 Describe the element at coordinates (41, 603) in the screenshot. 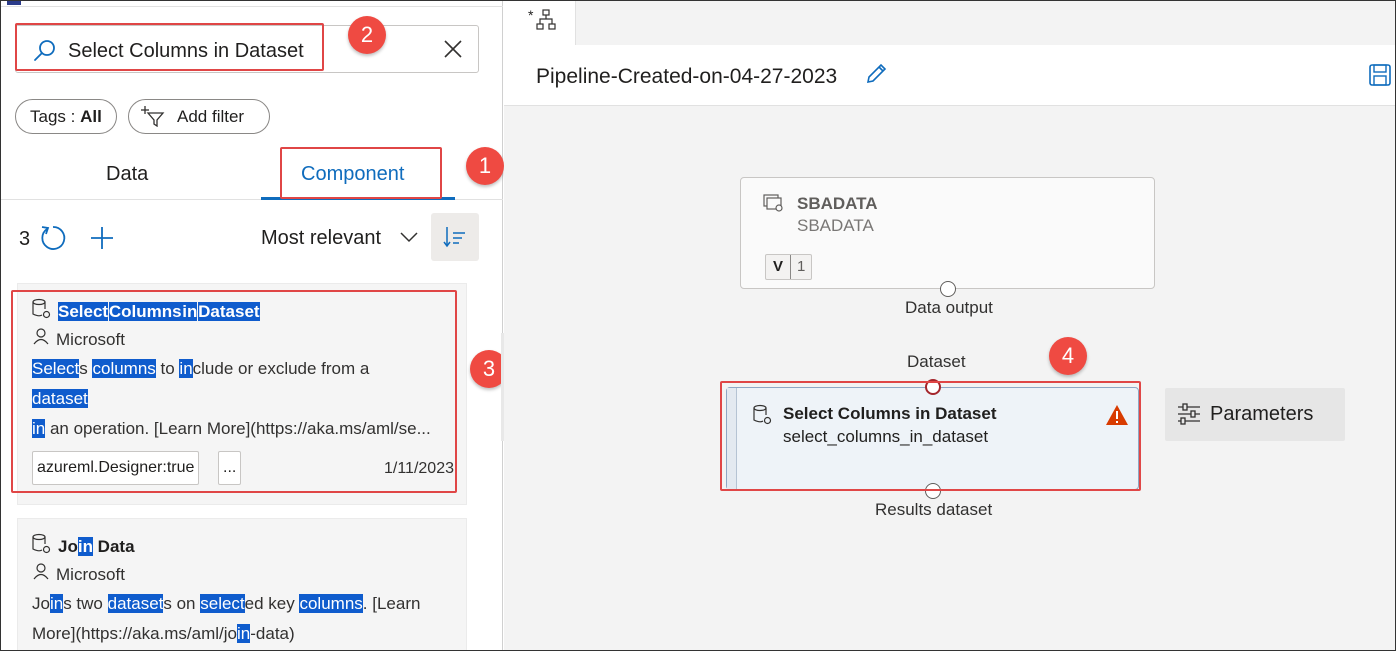

I see `desc-segment: Jo` at that location.